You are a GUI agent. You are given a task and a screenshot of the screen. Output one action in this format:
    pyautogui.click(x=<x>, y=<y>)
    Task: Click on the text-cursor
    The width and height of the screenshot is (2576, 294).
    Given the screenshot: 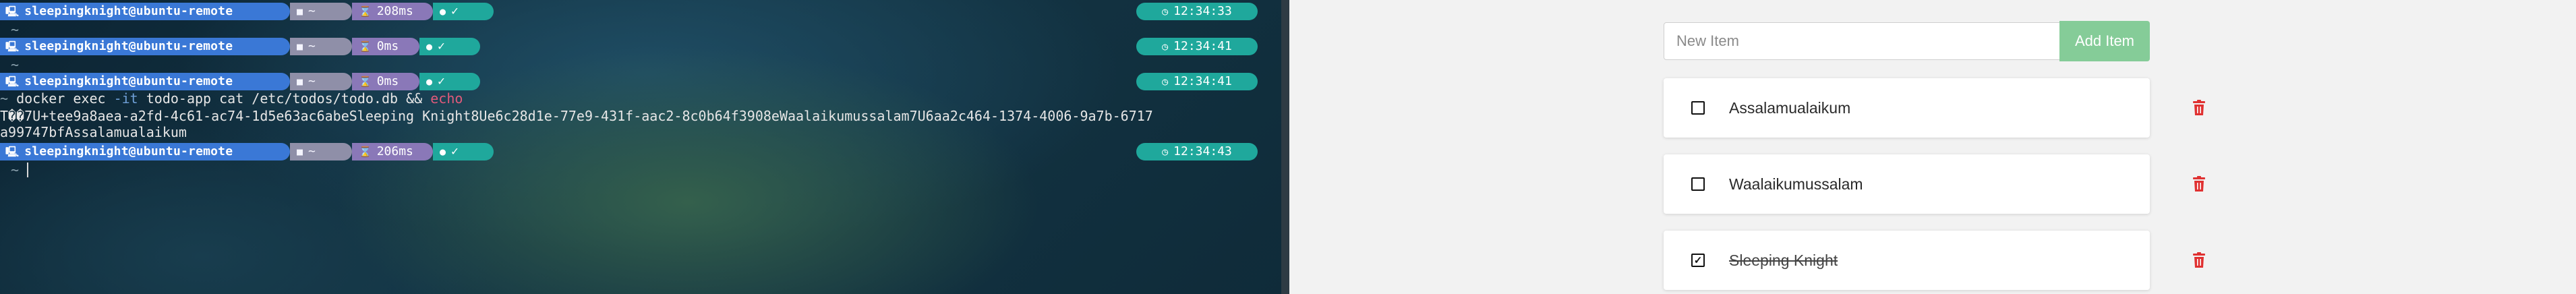 What is the action you would take?
    pyautogui.click(x=27, y=170)
    